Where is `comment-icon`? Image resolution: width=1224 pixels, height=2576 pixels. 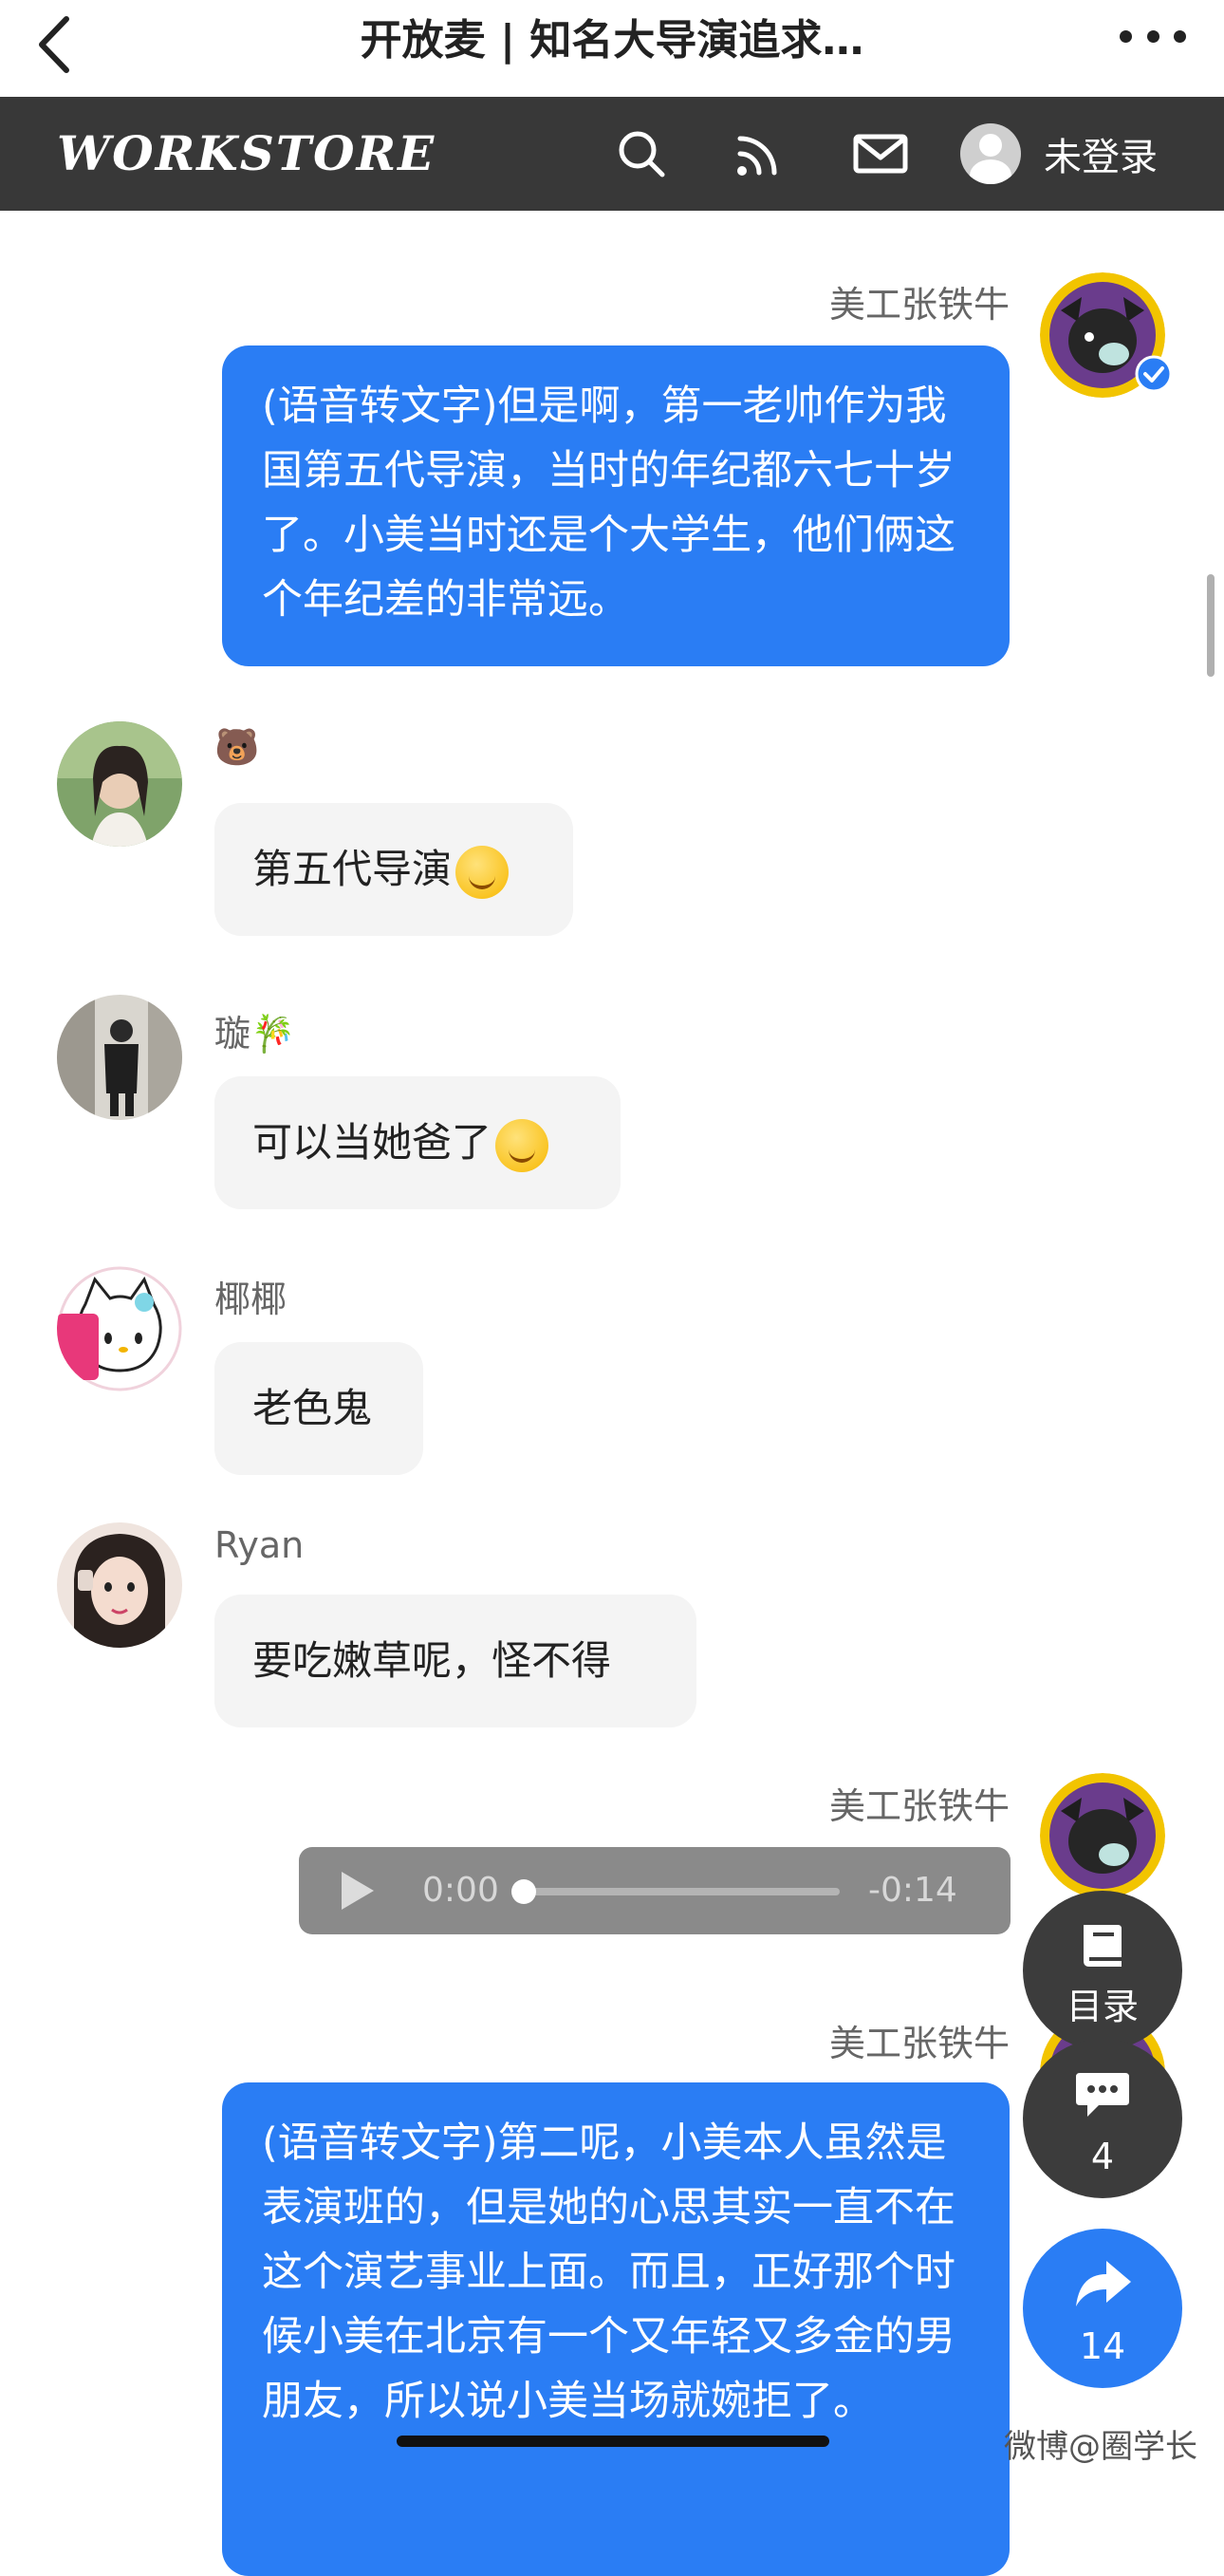 comment-icon is located at coordinates (1102, 2095).